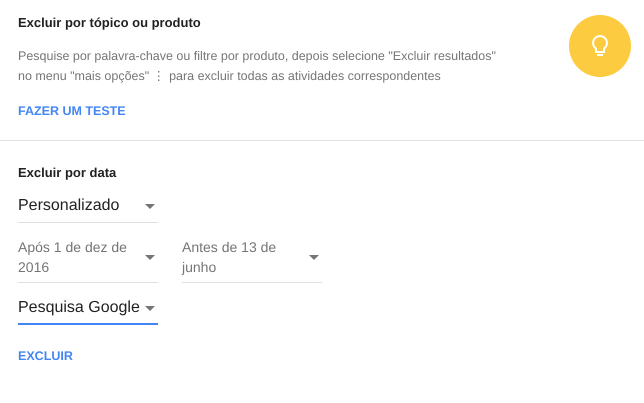  What do you see at coordinates (88, 260) in the screenshot?
I see `dropdown: Após 1 de dez de 2016` at bounding box center [88, 260].